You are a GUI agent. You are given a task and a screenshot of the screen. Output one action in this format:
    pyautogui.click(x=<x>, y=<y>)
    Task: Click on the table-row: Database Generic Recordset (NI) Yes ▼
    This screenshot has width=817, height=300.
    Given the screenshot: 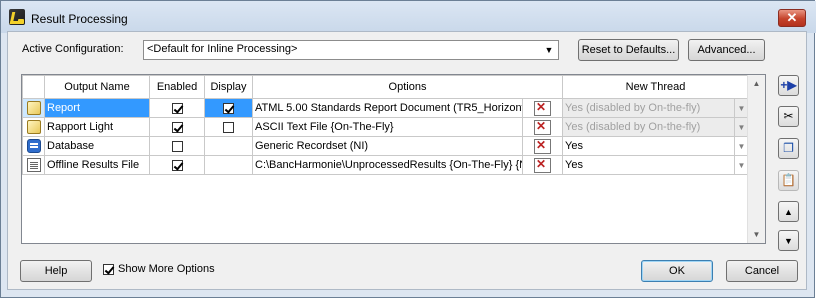 What is the action you would take?
    pyautogui.click(x=386, y=146)
    